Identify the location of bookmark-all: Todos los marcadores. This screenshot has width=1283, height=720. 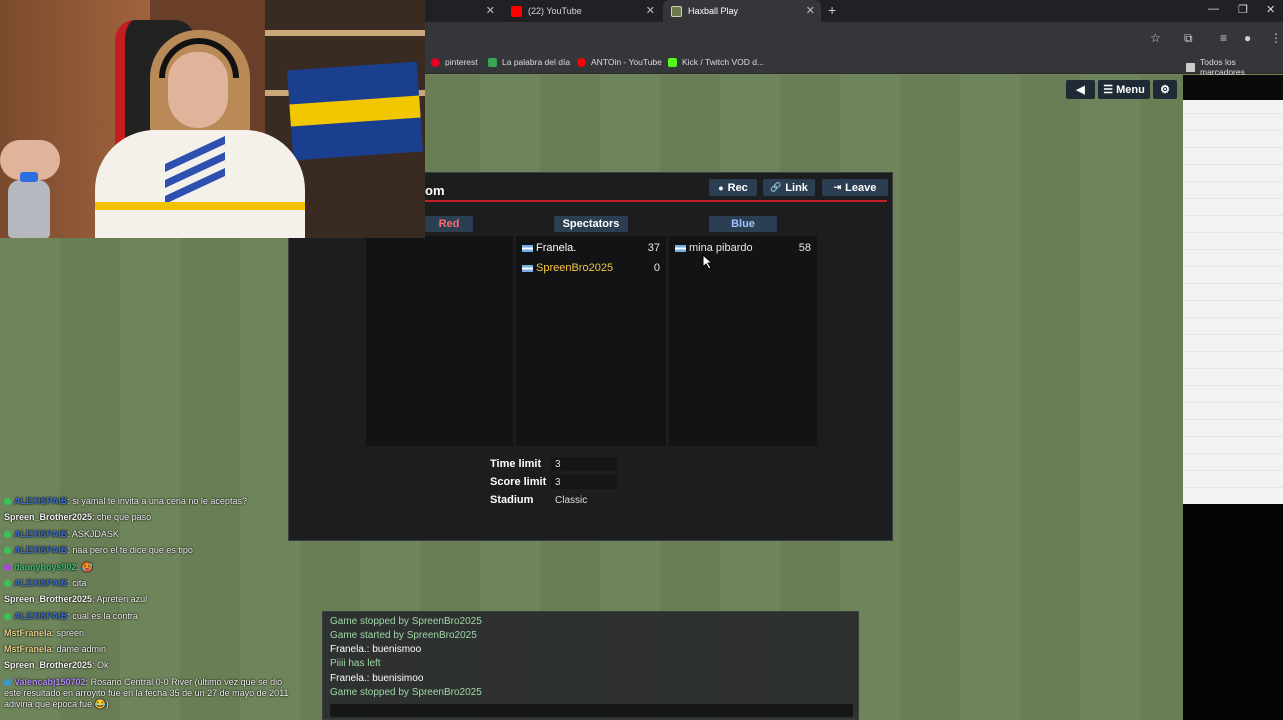
(1234, 67).